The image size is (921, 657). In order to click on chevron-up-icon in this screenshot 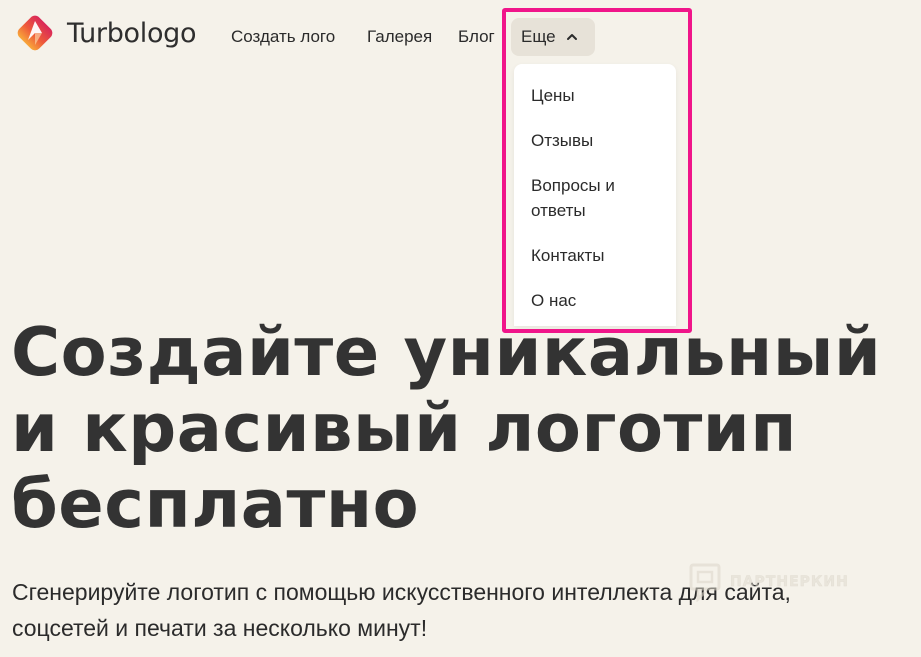, I will do `click(571, 37)`.